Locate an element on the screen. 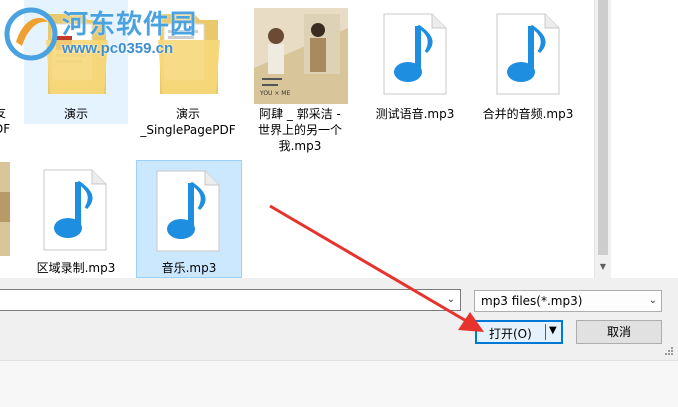  annotation-arrow is located at coordinates (376, 268).